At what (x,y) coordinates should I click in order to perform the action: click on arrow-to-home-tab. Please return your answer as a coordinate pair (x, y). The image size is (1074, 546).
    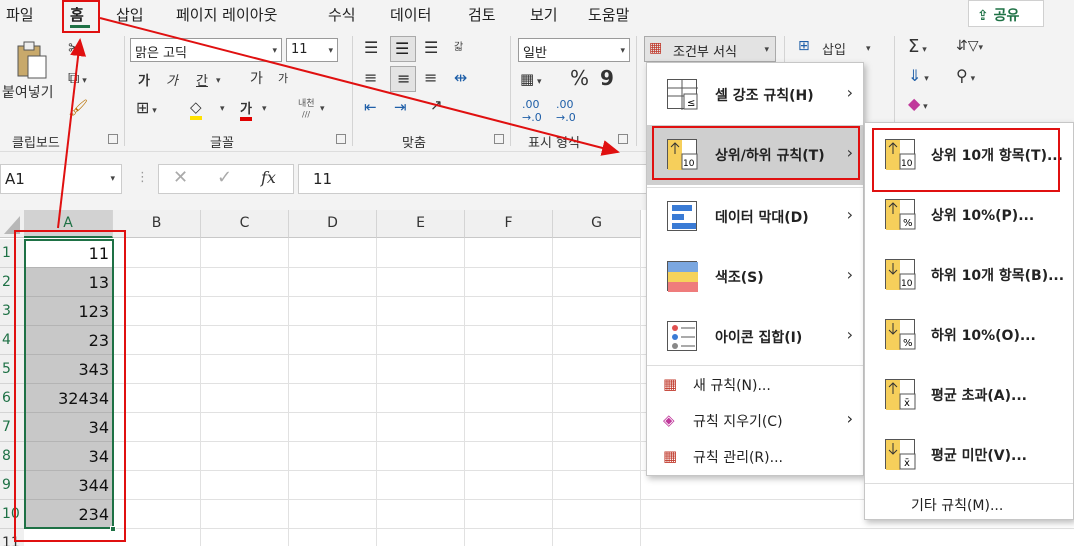
    Looking at the image, I should click on (72, 133).